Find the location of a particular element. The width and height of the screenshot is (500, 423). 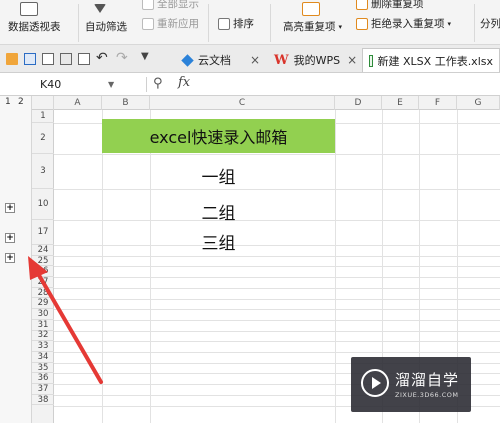

open-folder-icon is located at coordinates (12, 59).